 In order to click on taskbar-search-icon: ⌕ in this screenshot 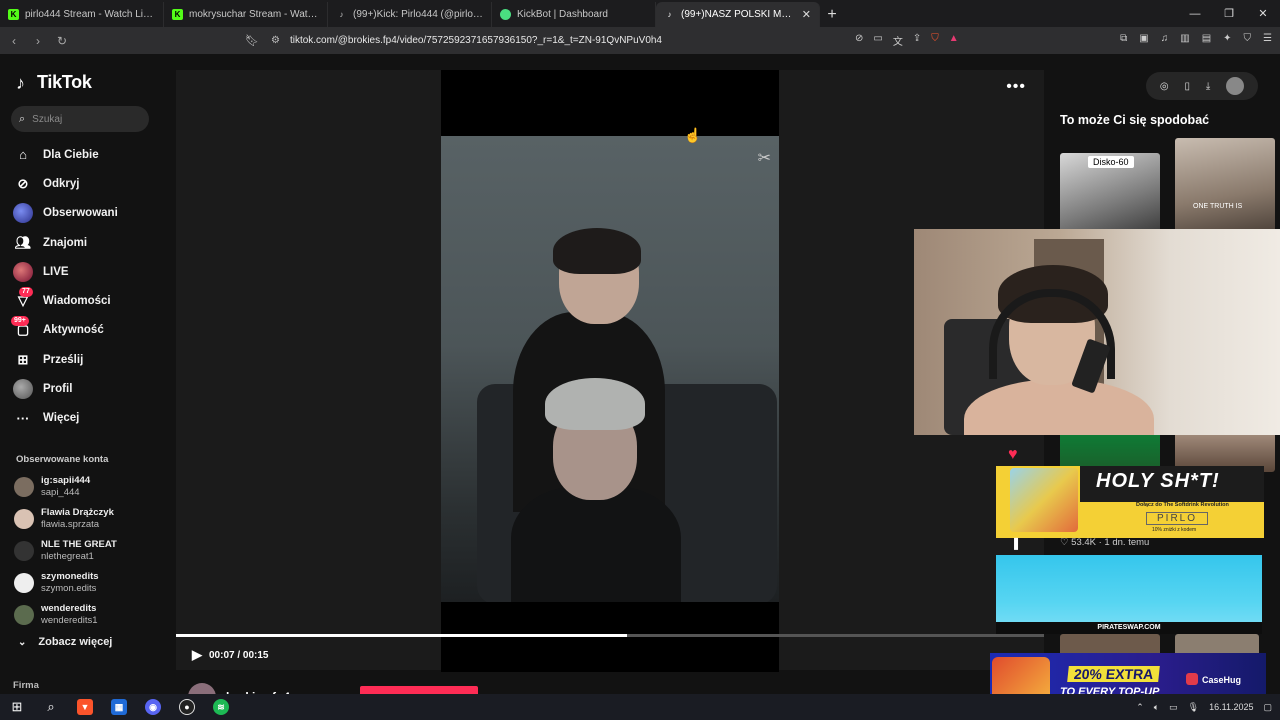, I will do `click(51, 707)`.